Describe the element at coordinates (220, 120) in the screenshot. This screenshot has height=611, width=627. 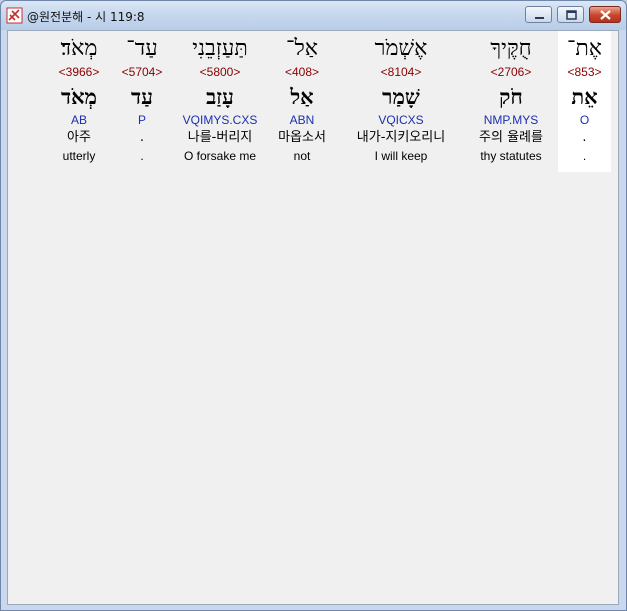
I see `morphology-code: VQIMYS.CXS` at that location.